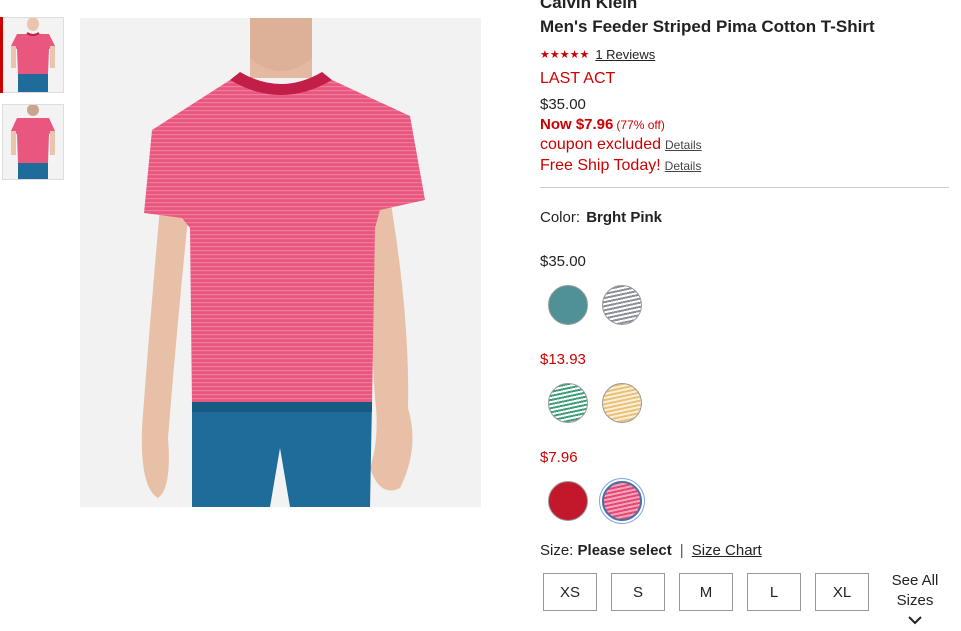 The height and width of the screenshot is (631, 961). Describe the element at coordinates (706, 592) in the screenshot. I see `size-option-m: M` at that location.